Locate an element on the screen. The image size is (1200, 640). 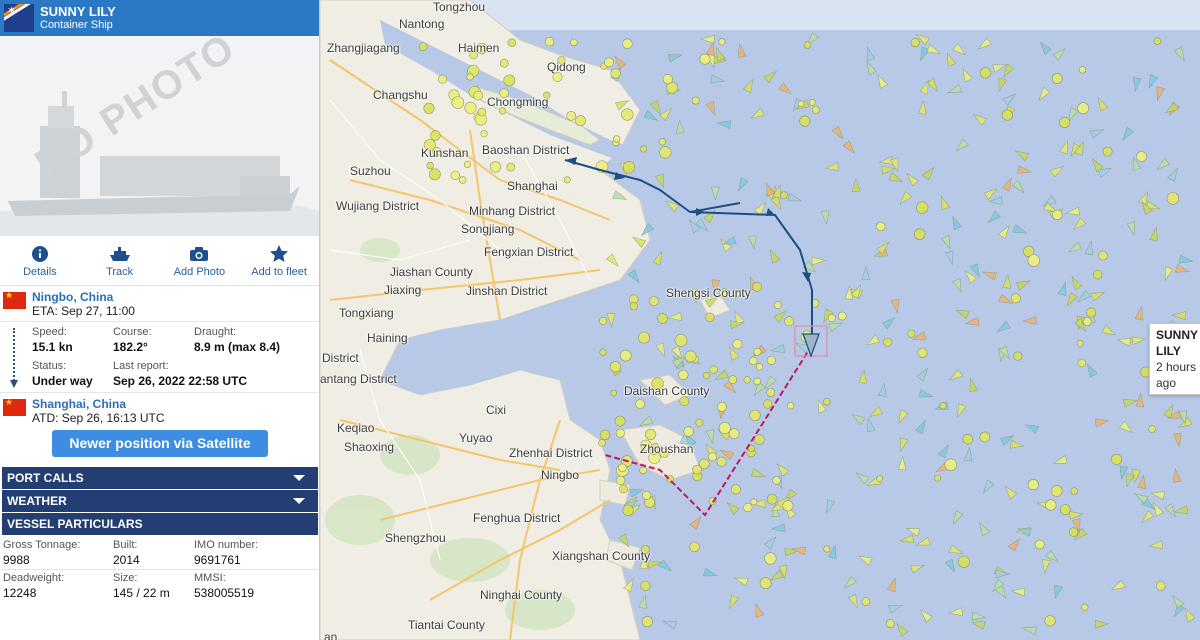
details-button: Details is located at coordinates (40, 260).